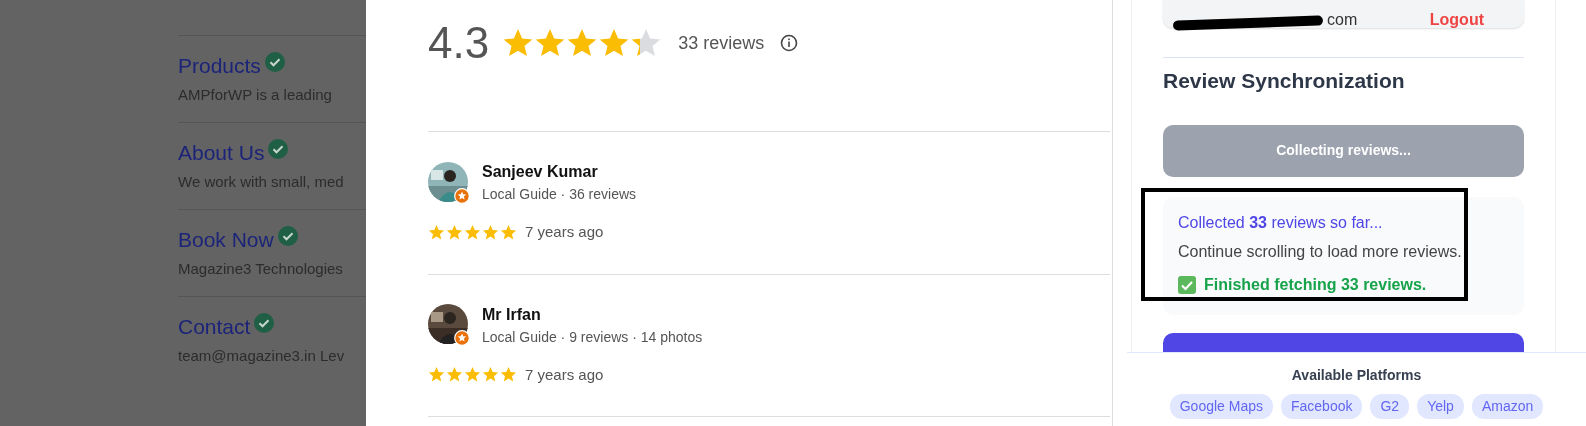  I want to click on menu-link: Contact, so click(214, 327).